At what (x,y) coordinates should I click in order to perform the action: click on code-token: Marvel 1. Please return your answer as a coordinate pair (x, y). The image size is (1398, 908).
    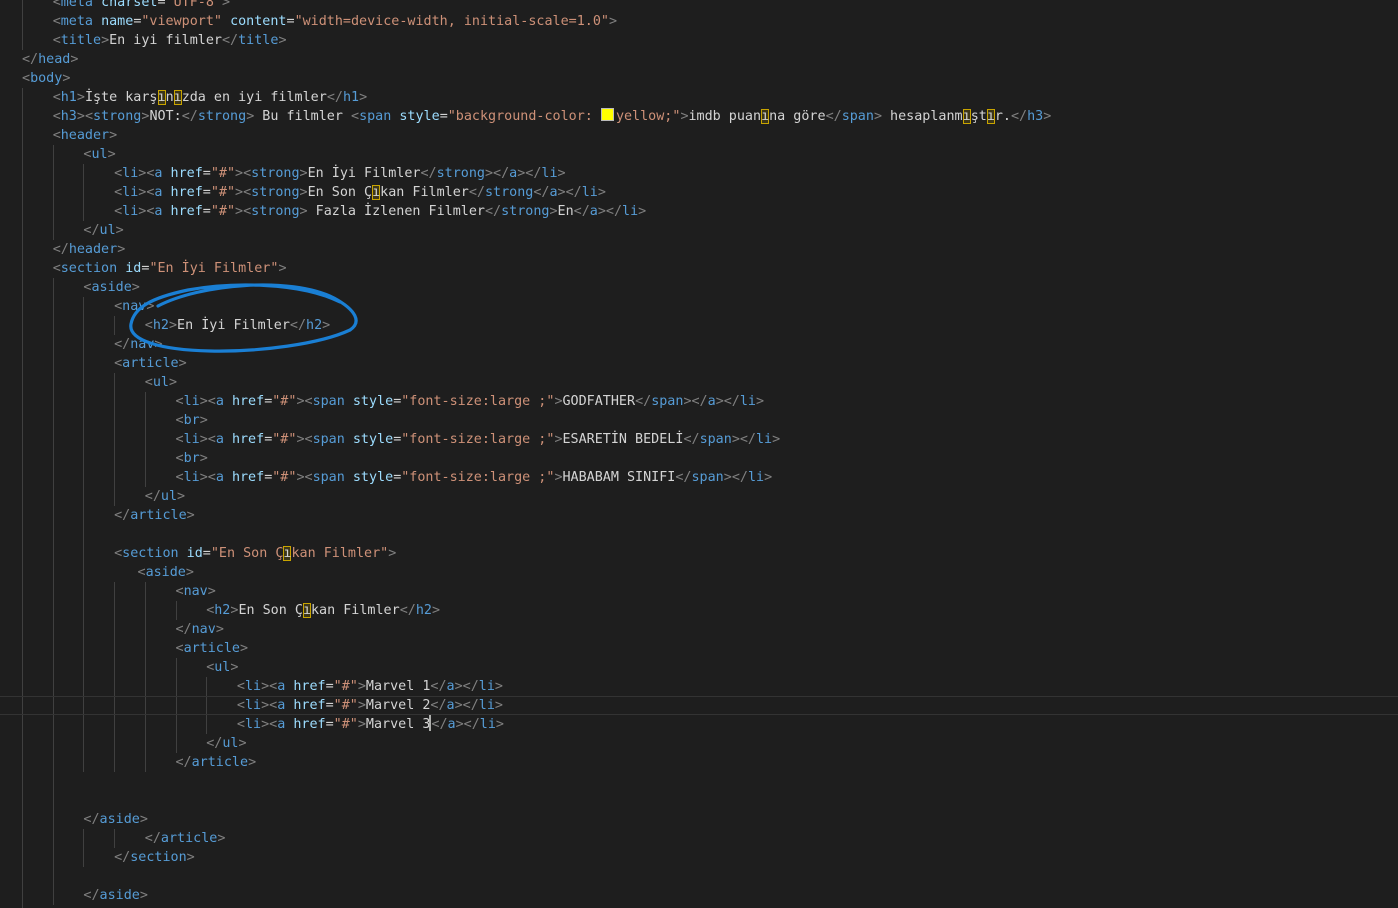
    Looking at the image, I should click on (398, 686).